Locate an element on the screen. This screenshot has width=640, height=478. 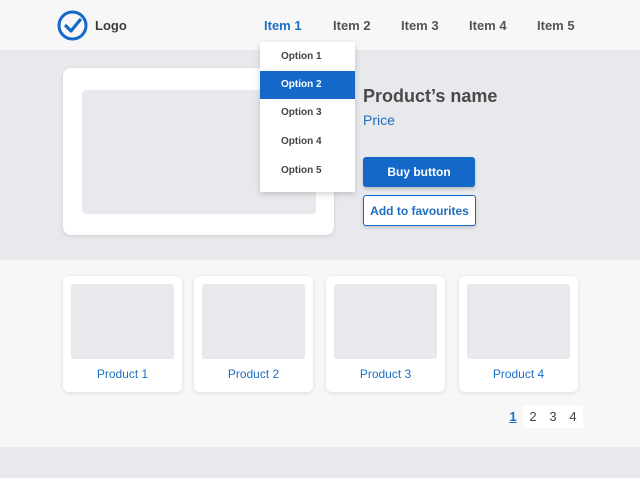
nav-menu: Item 1 Item 2 Item 3 Item 4 Item 5 is located at coordinates (320, 26).